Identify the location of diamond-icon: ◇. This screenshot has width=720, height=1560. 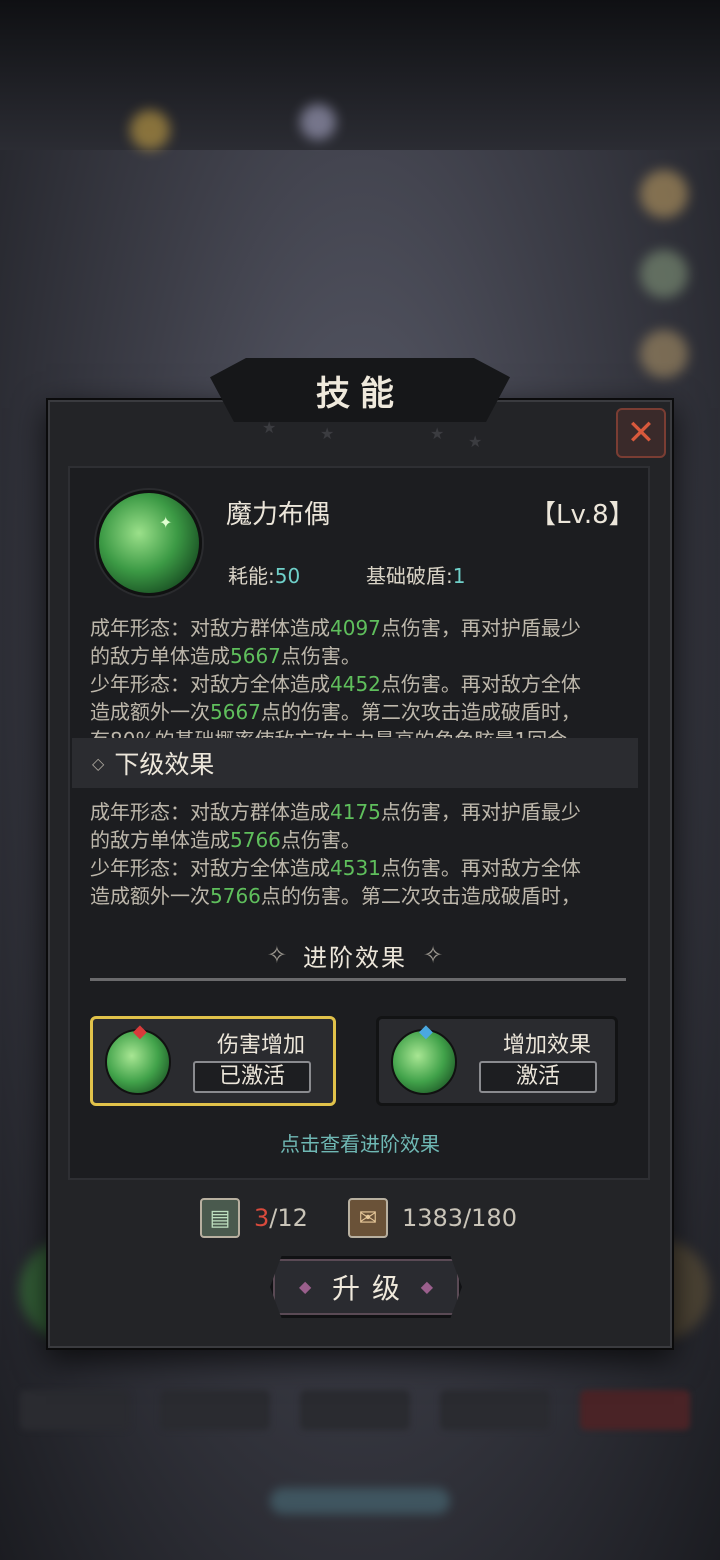
(98, 763).